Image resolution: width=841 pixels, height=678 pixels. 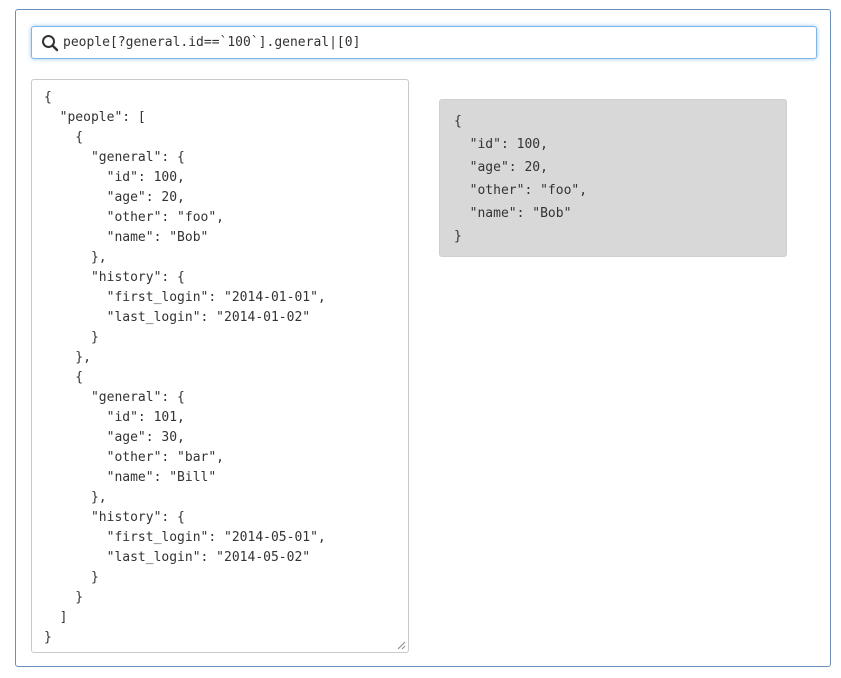 What do you see at coordinates (50, 43) in the screenshot?
I see `search-icon` at bounding box center [50, 43].